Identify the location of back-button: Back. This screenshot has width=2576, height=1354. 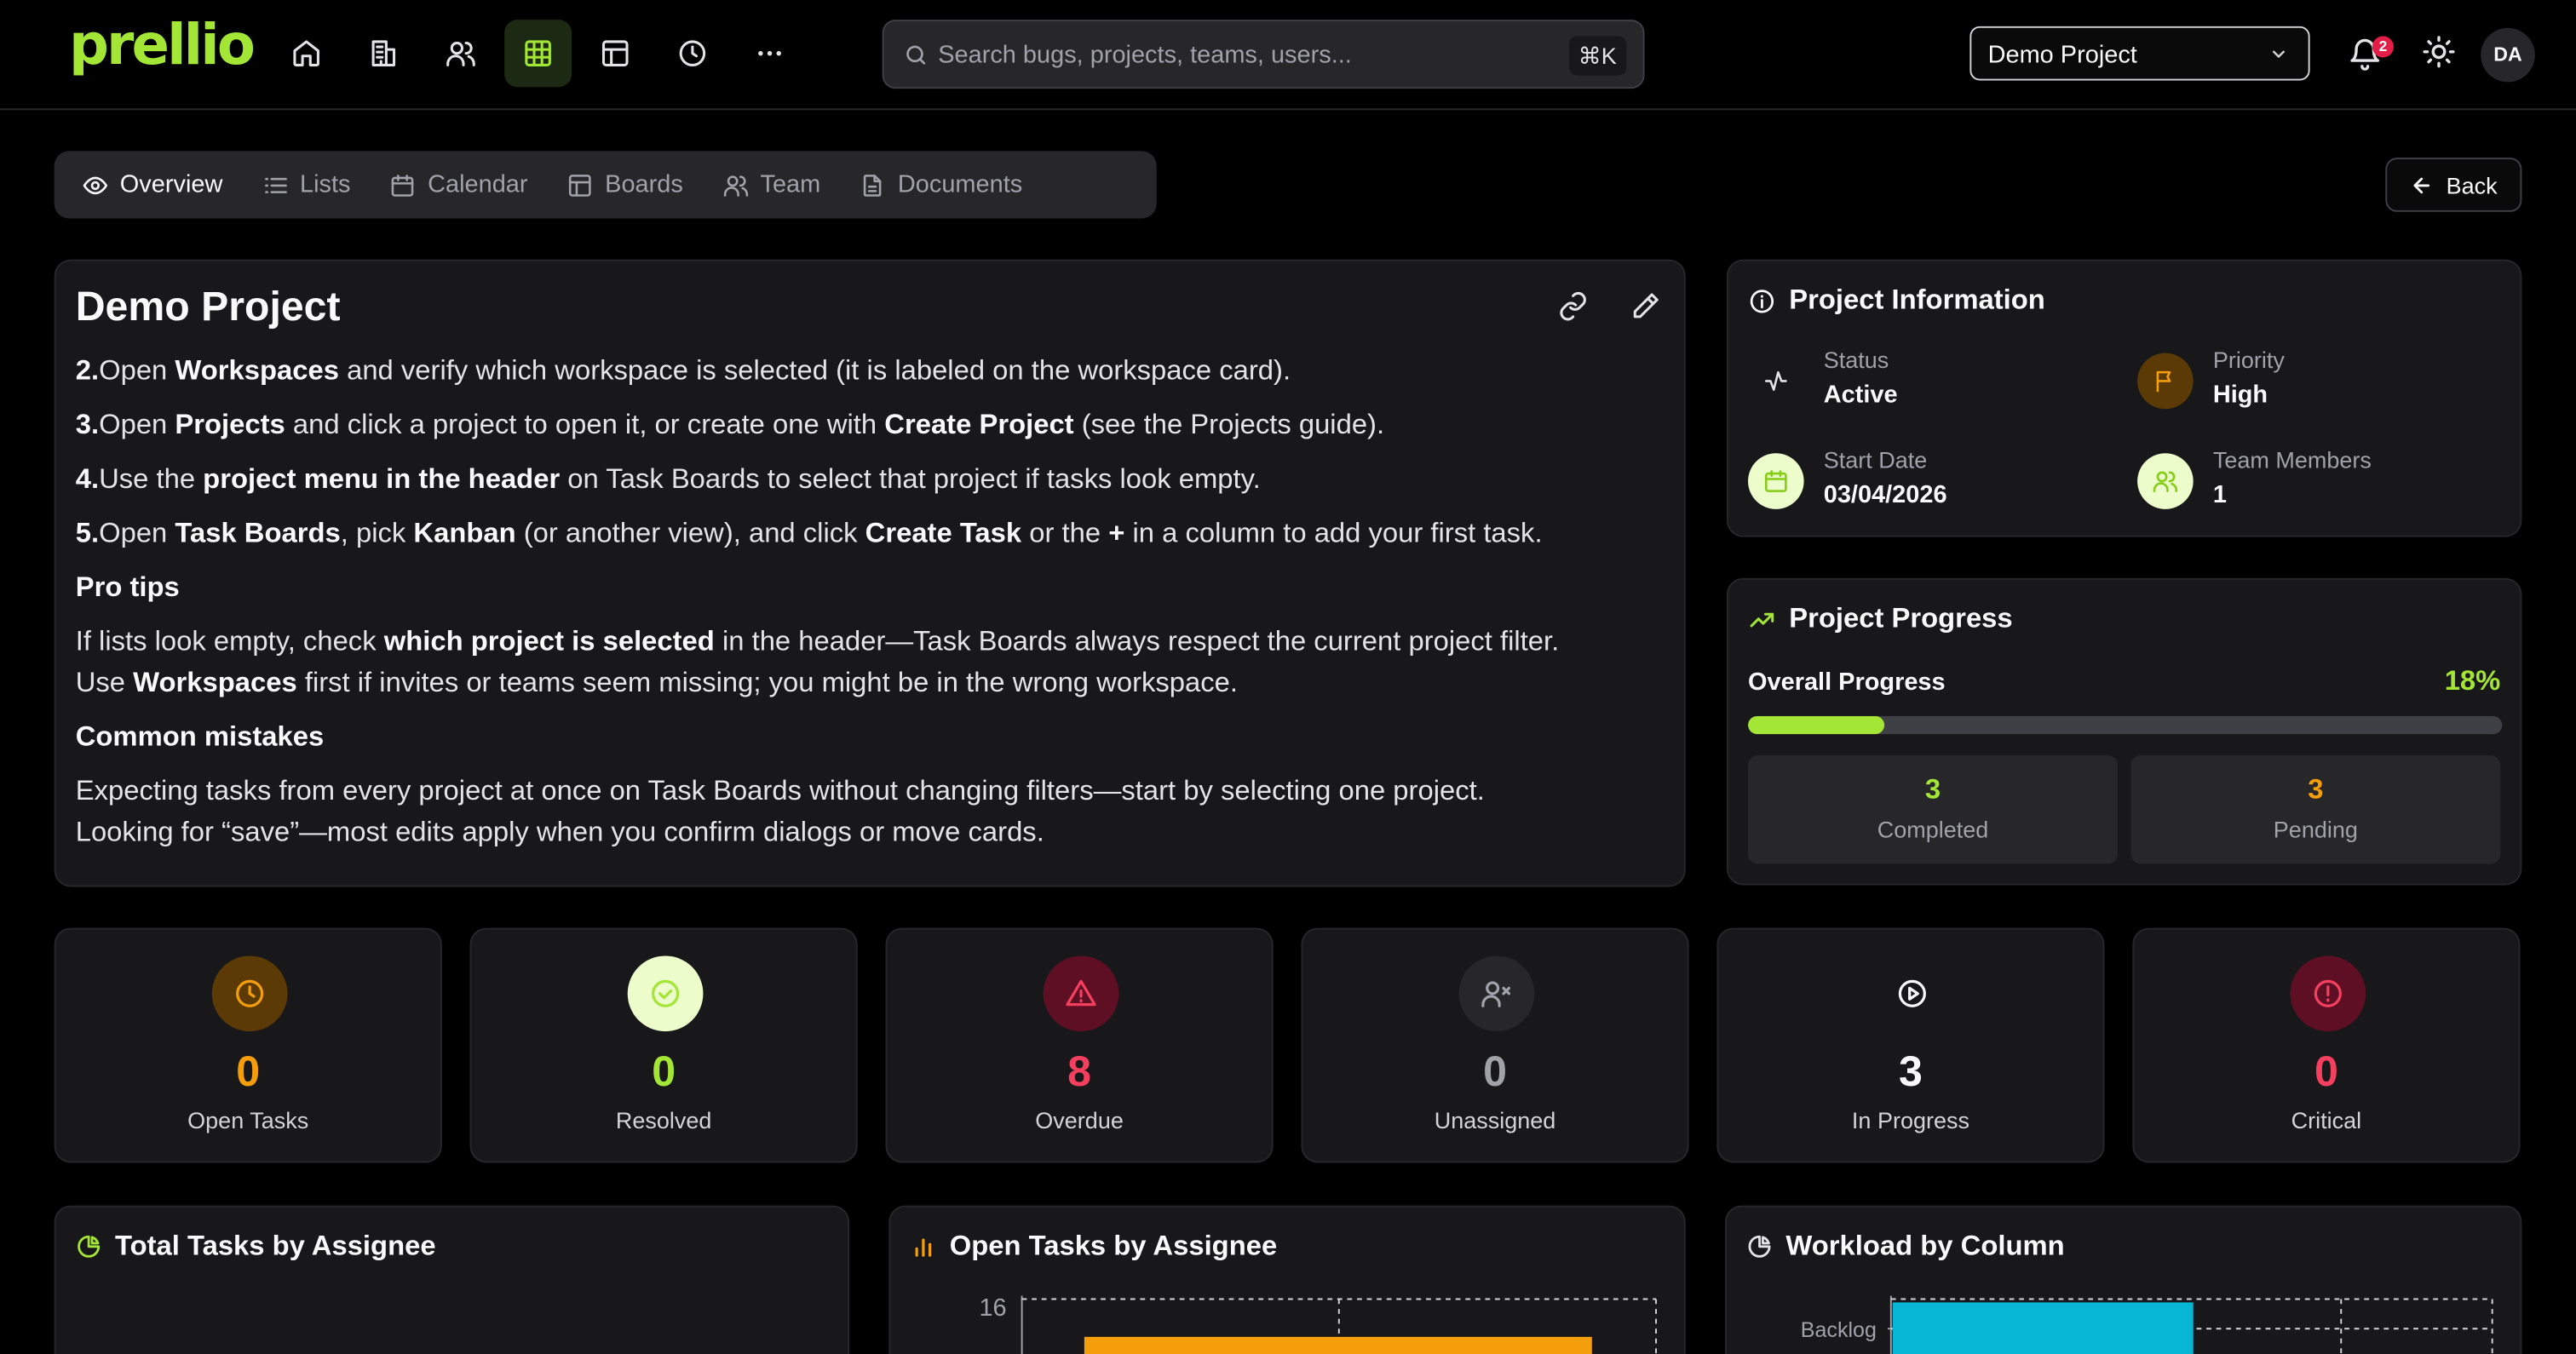
(2454, 185).